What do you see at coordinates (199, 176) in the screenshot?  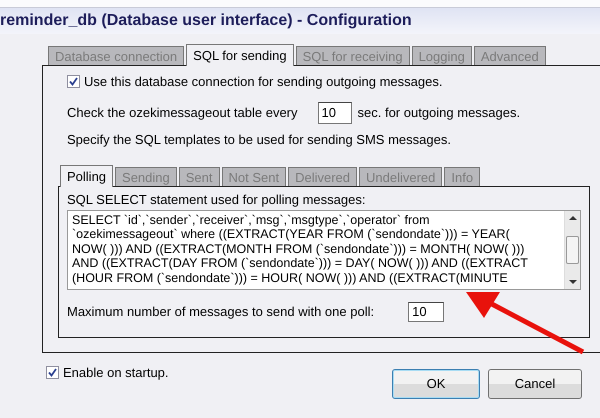 I see `tab: Sent` at bounding box center [199, 176].